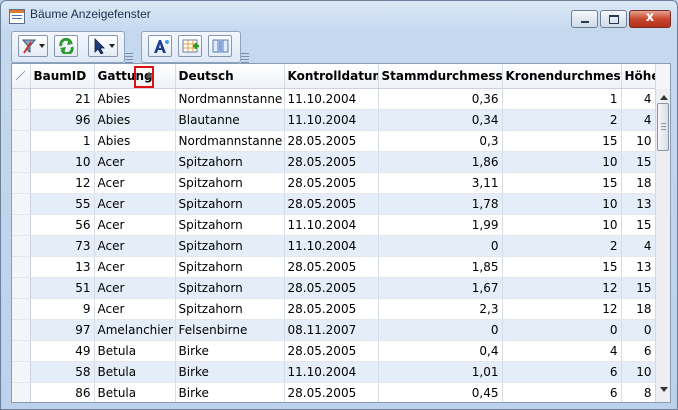  What do you see at coordinates (663, 127) in the screenshot?
I see `scroll-thumb` at bounding box center [663, 127].